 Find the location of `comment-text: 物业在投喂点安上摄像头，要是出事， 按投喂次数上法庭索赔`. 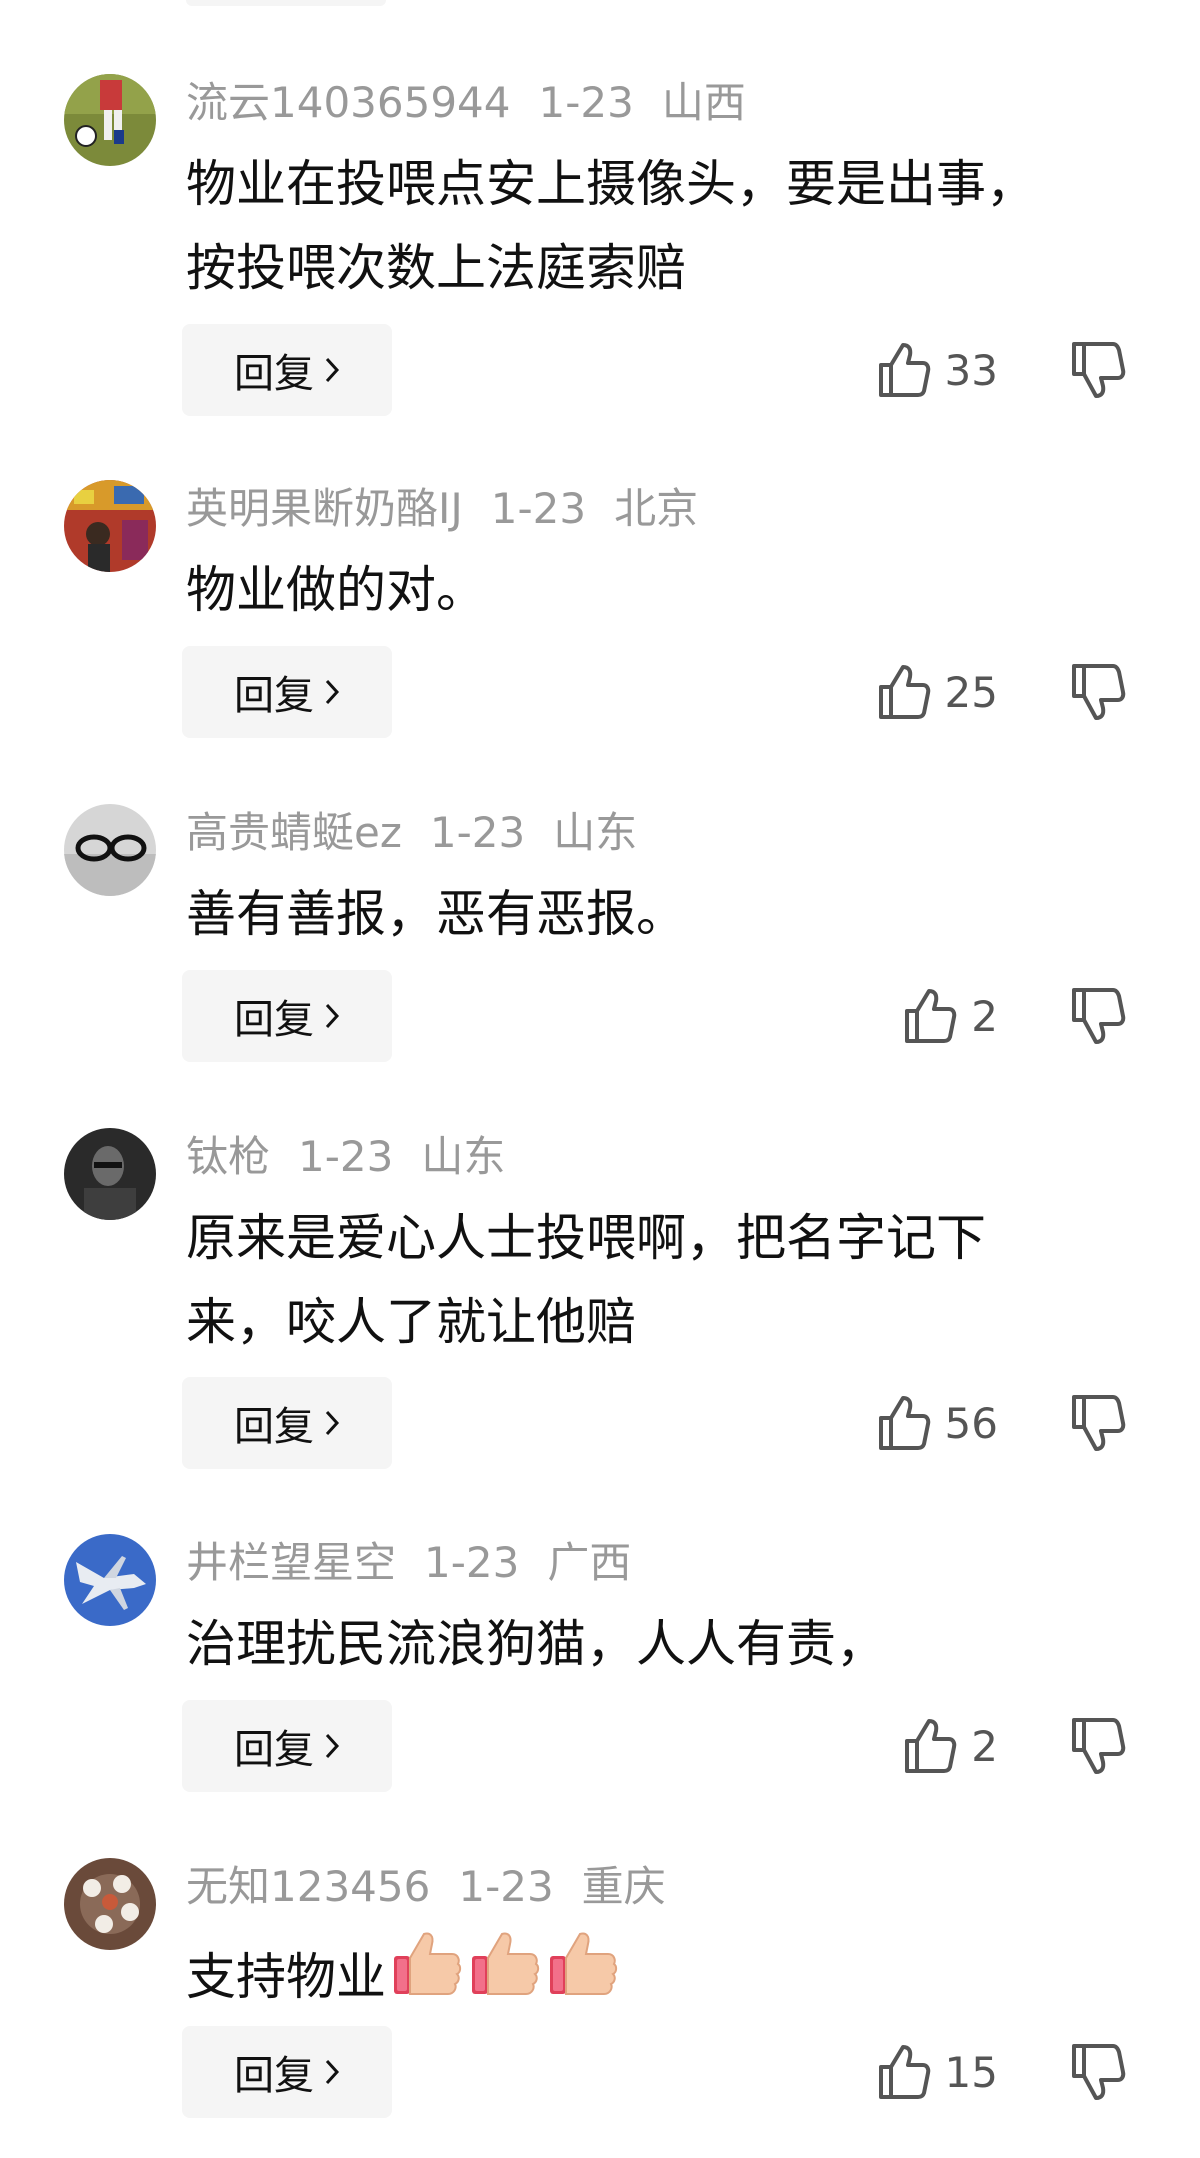

comment-text: 物业在投喂点安上摄像头，要是出事， 按投喂次数上法庭索赔 is located at coordinates (671, 226).